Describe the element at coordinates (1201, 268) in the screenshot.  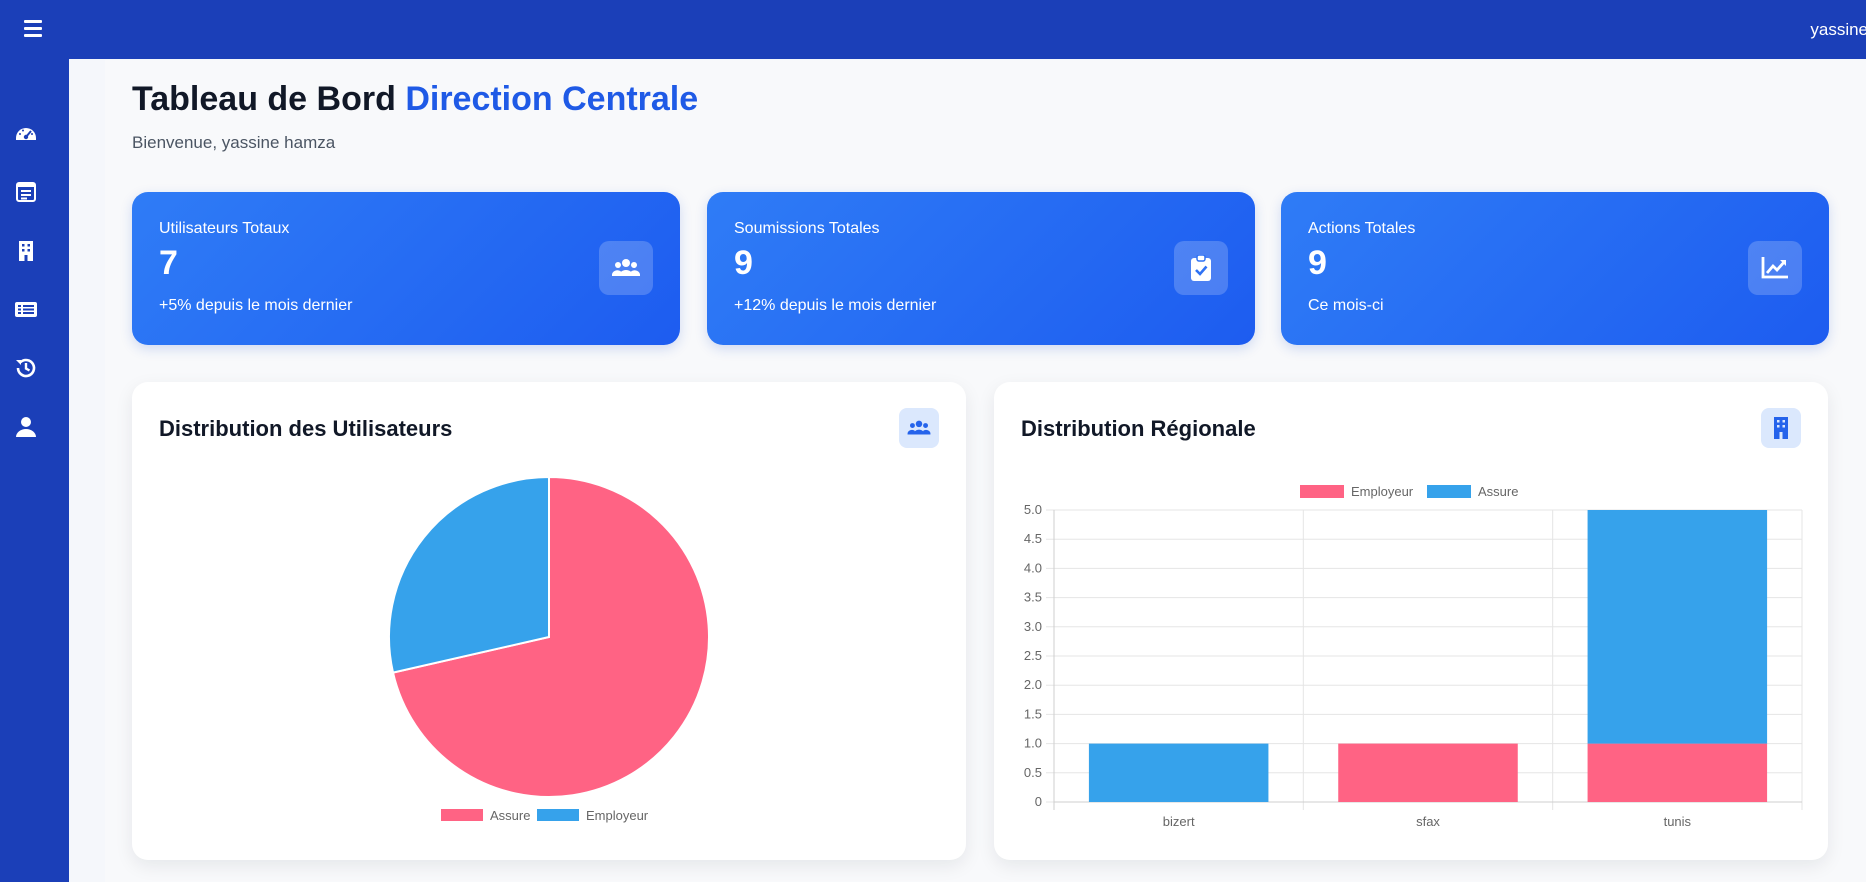
I see `clipboard-check-icon` at that location.